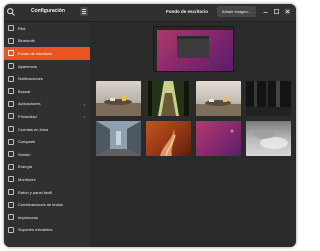 The width and height of the screenshot is (320, 251). I want to click on sidebar-item-cuentas-en-línea: Cuentas en línea, so click(47, 129).